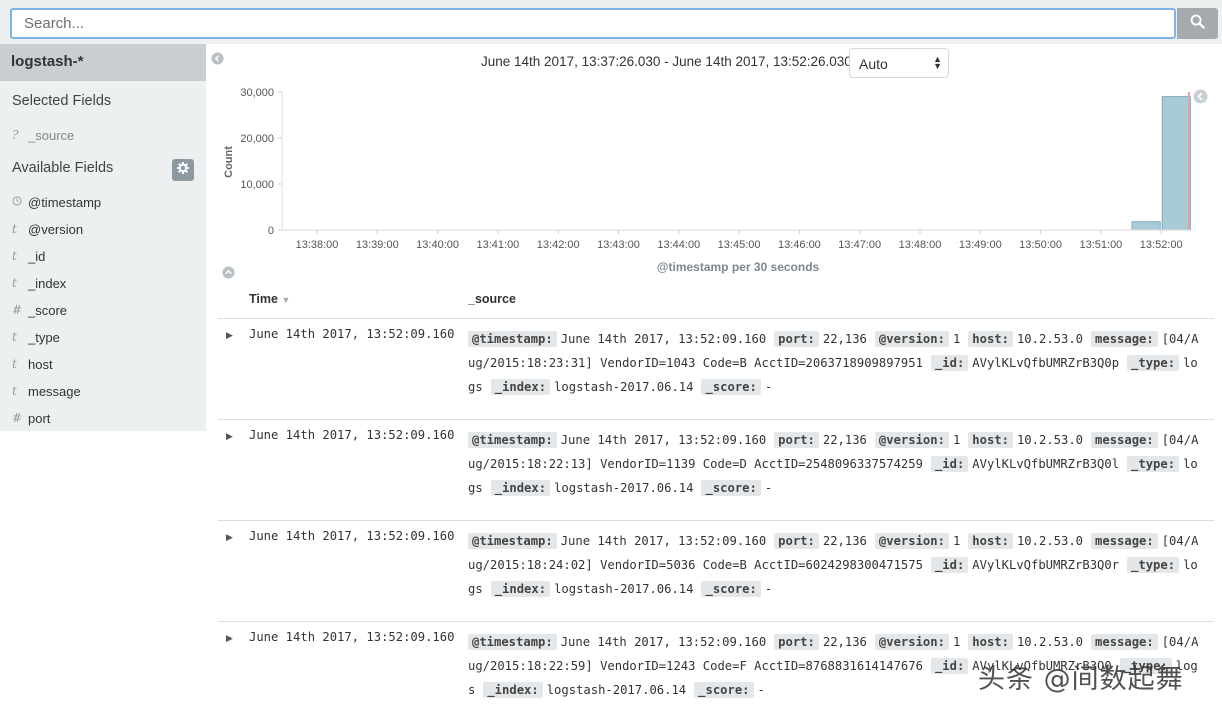 The width and height of the screenshot is (1222, 722). What do you see at coordinates (980, 245) in the screenshot?
I see `x-tick-label: 13:49:00` at bounding box center [980, 245].